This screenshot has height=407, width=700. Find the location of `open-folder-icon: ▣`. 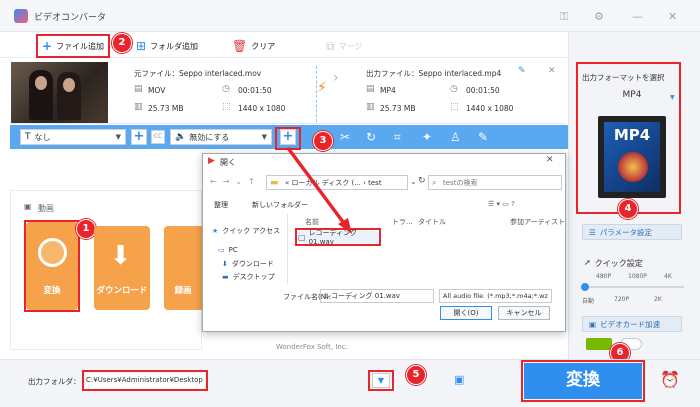

open-folder-icon: ▣ is located at coordinates (459, 379).